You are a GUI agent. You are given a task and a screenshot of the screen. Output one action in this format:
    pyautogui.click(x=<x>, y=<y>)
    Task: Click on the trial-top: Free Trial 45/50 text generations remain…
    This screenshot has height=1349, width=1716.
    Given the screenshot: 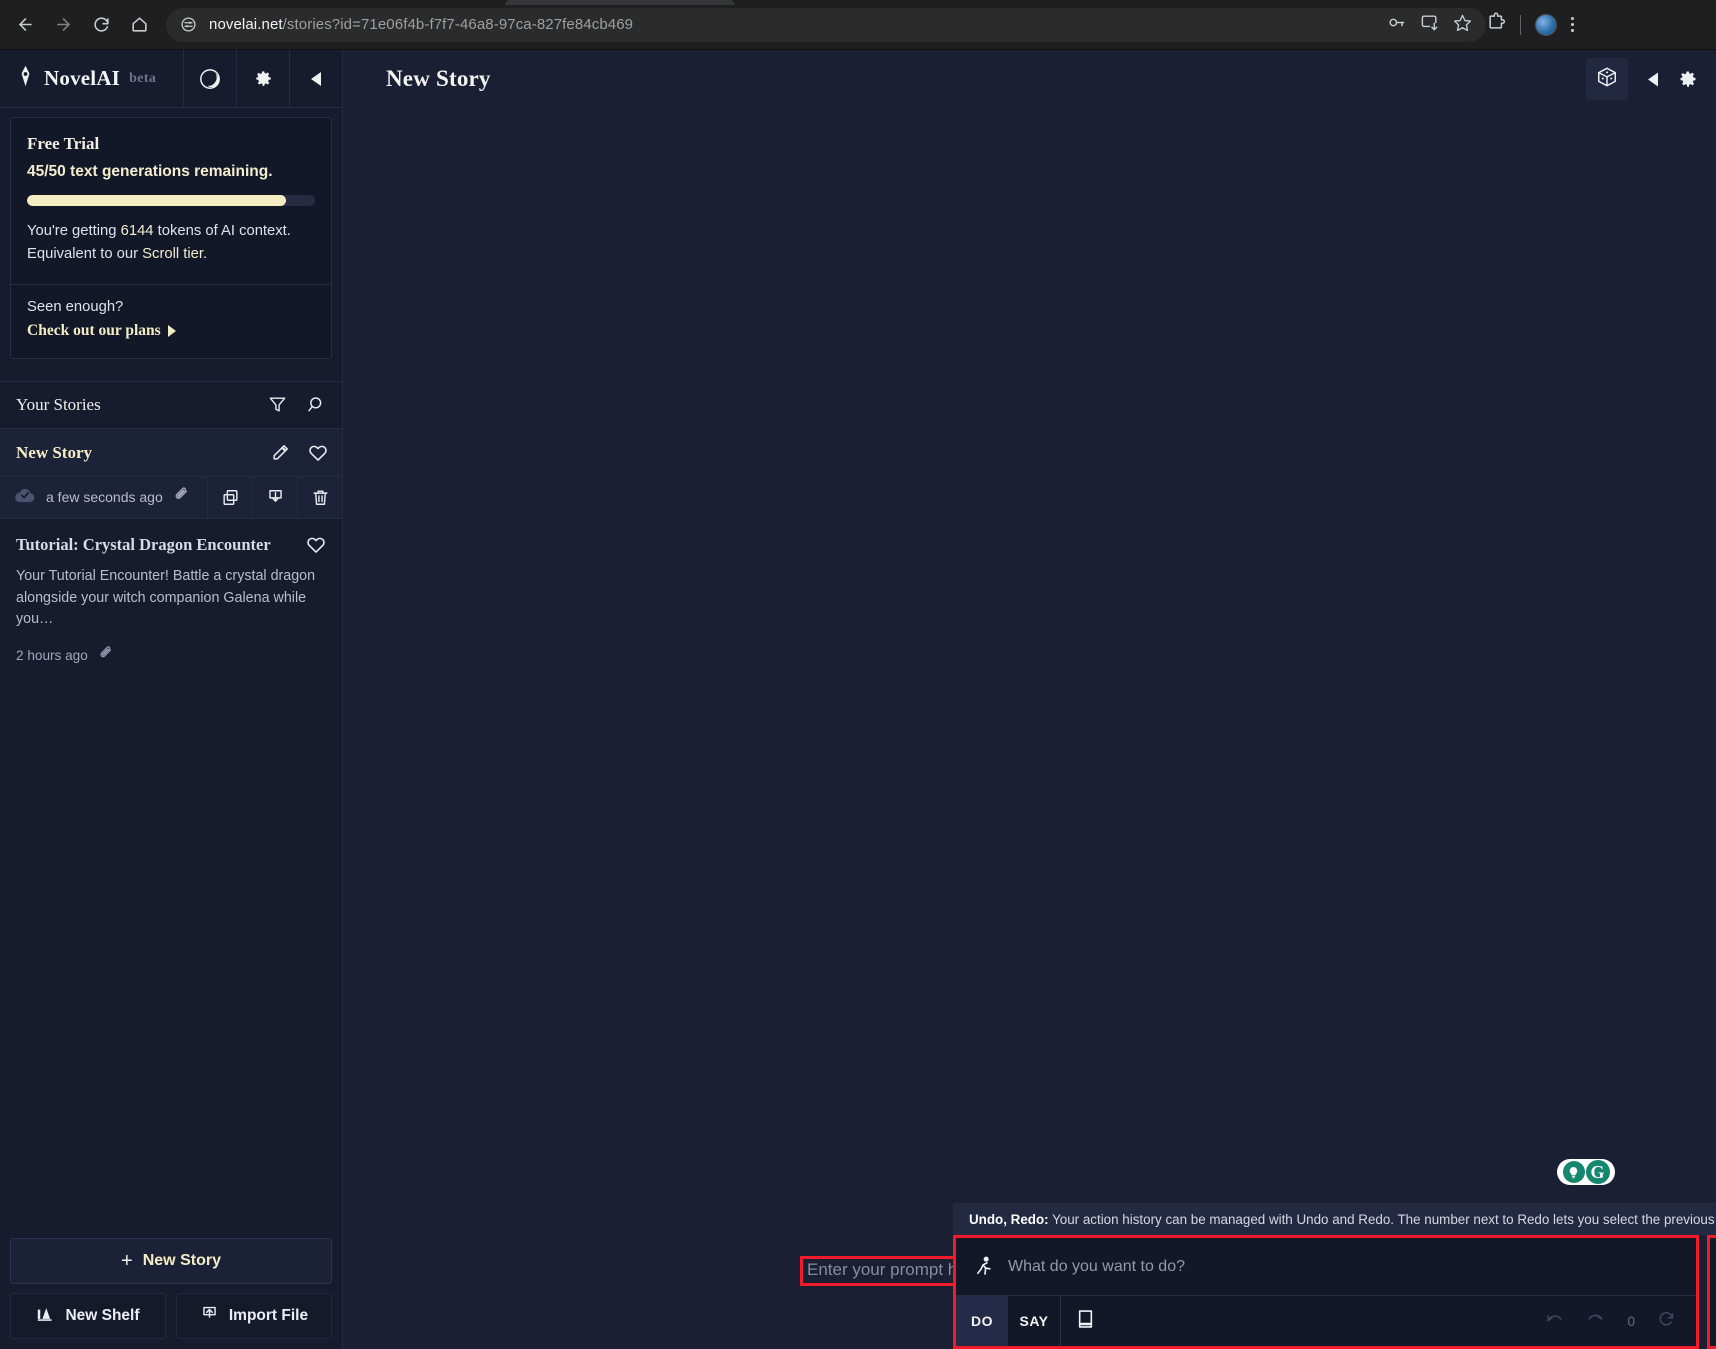 What is the action you would take?
    pyautogui.click(x=171, y=201)
    